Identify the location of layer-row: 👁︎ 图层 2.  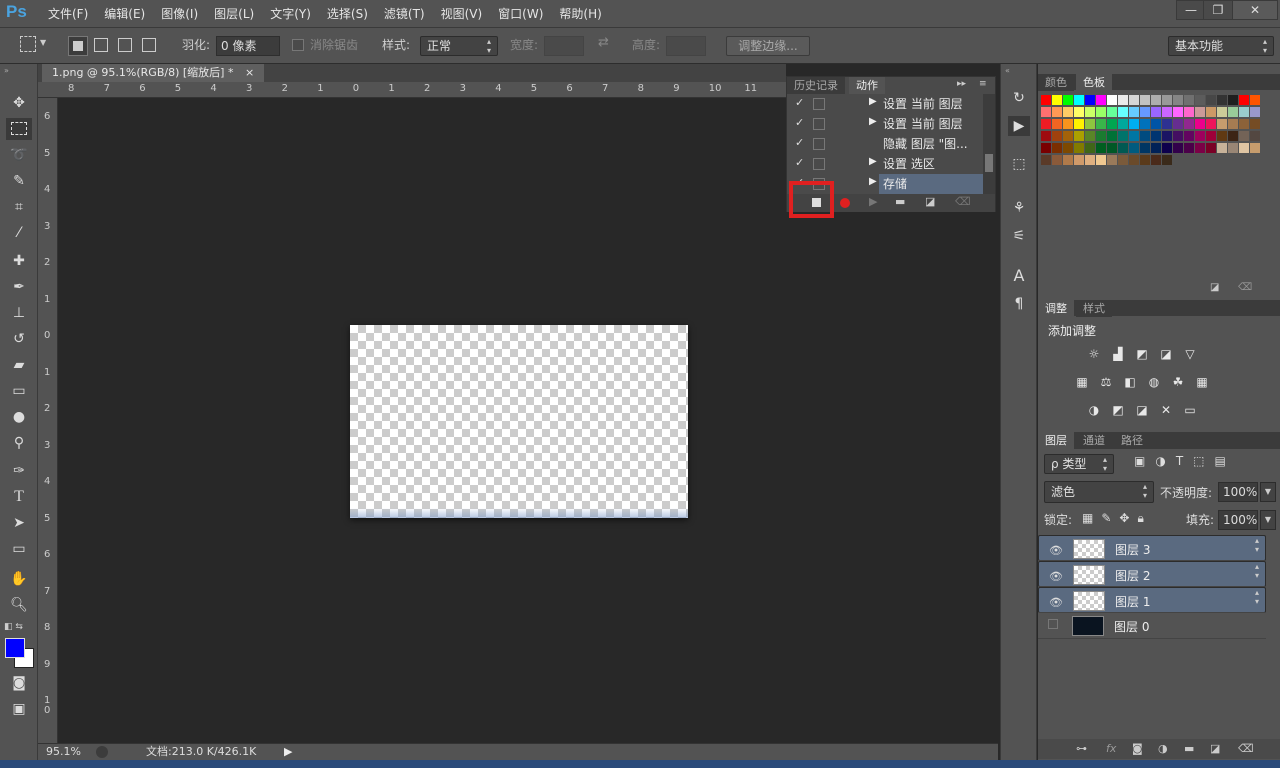
(1152, 574).